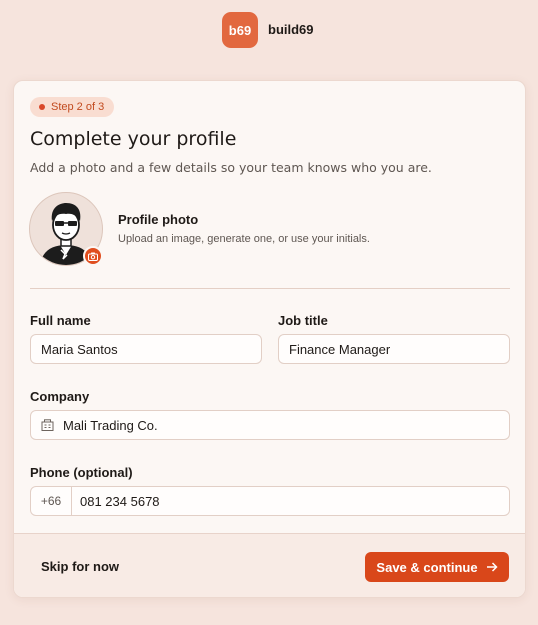 This screenshot has height=625, width=538. I want to click on step-label: Step 2 of 3, so click(78, 107).